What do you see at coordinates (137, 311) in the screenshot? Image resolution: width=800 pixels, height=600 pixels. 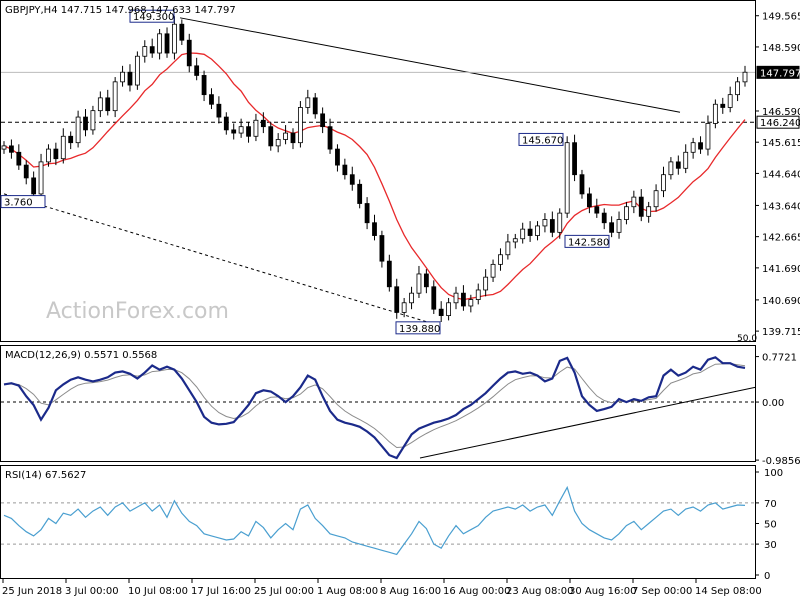 I see `watermark: ActionForex.com` at bounding box center [137, 311].